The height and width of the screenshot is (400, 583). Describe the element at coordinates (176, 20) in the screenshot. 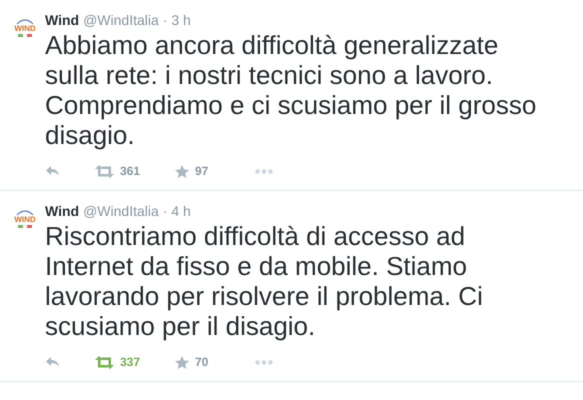

I see `timestamp: · 3 h` at that location.